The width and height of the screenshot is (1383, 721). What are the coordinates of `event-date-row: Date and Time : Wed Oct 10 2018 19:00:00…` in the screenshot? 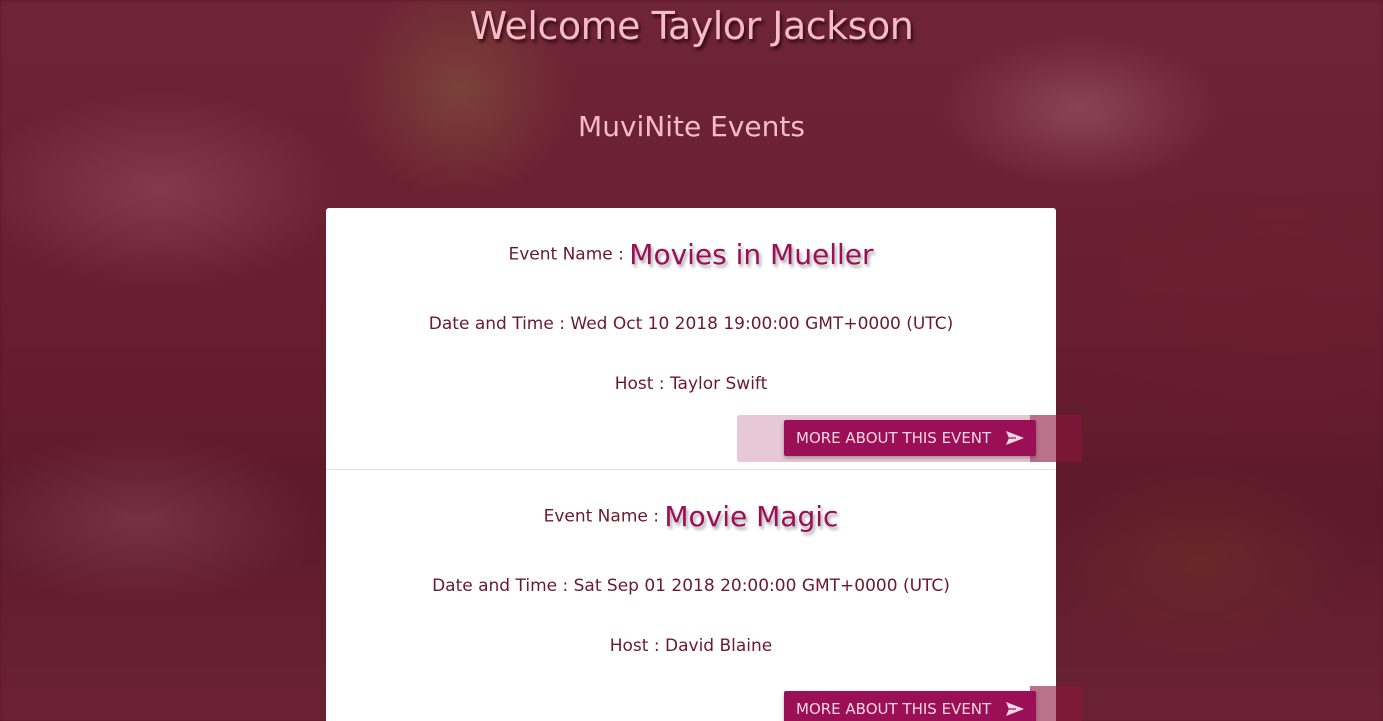 It's located at (691, 324).